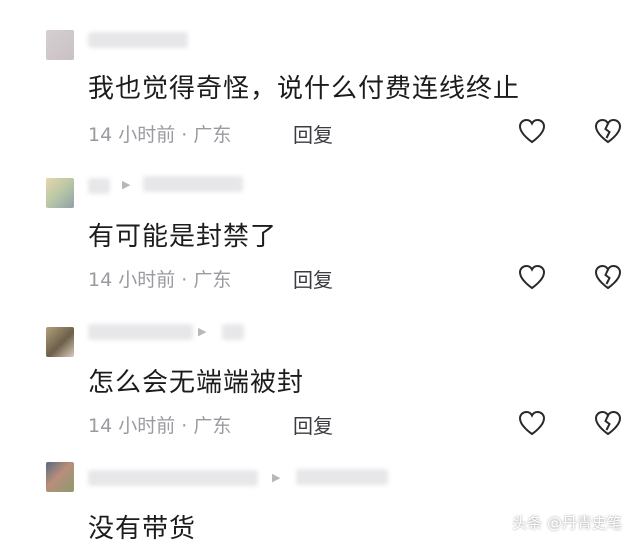  What do you see at coordinates (183, 237) in the screenshot?
I see `comment-text: 有可能是封禁了` at bounding box center [183, 237].